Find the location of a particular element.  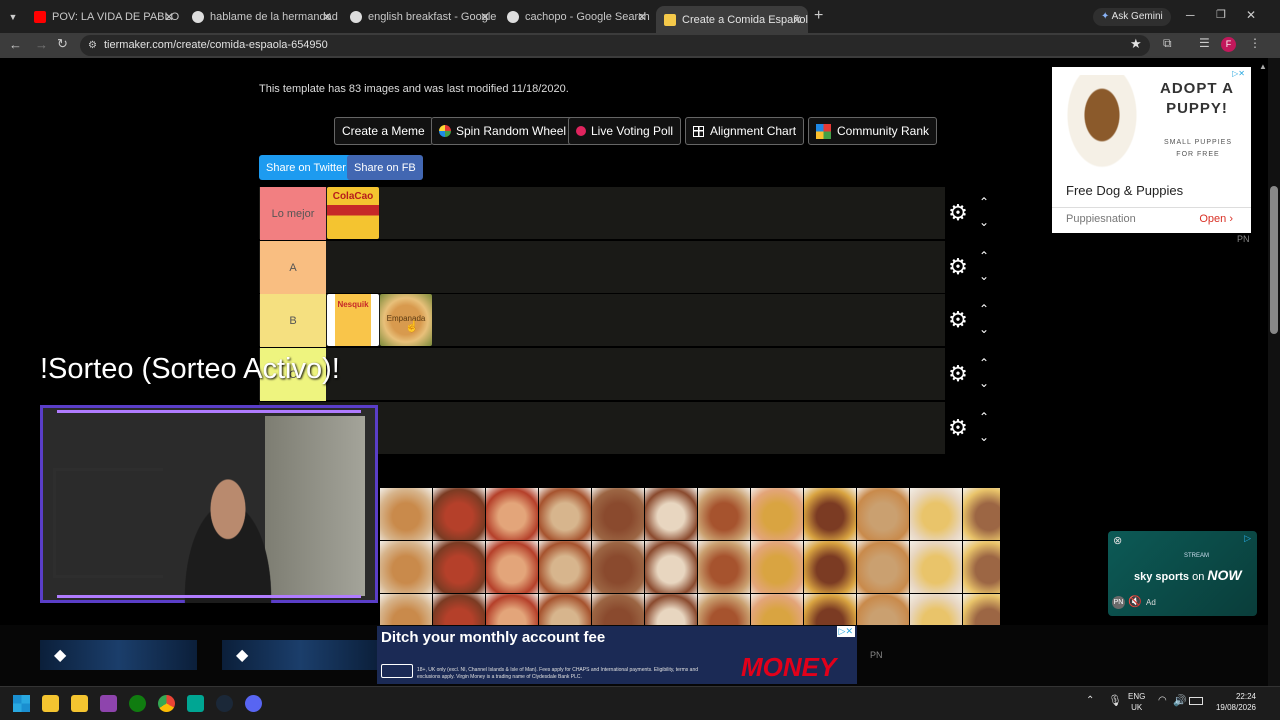

extensions-icon: ⧉ is located at coordinates (1167, 43).